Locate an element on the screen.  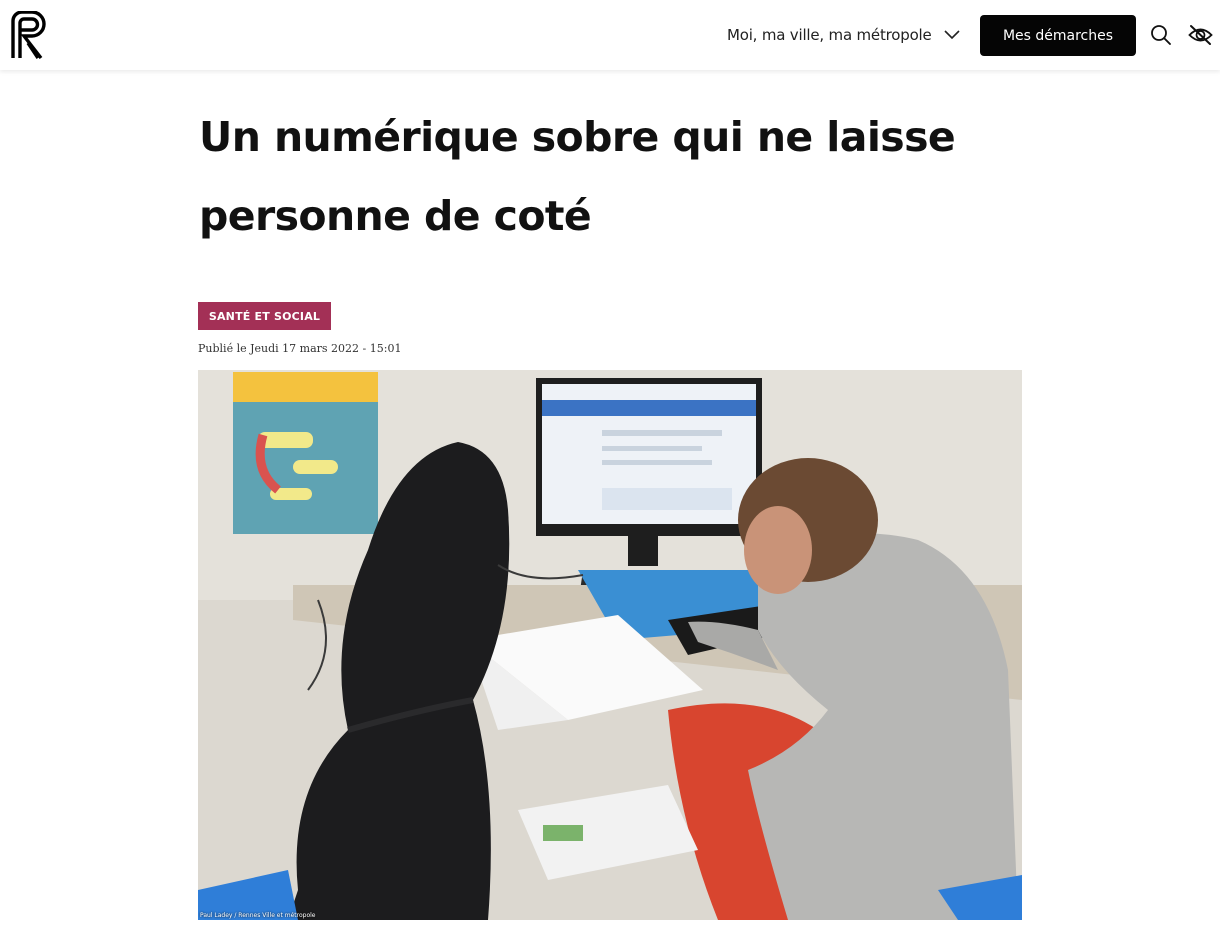
main-nav-dropdown: Moi, ma ville, ma métropole is located at coordinates (843, 35).